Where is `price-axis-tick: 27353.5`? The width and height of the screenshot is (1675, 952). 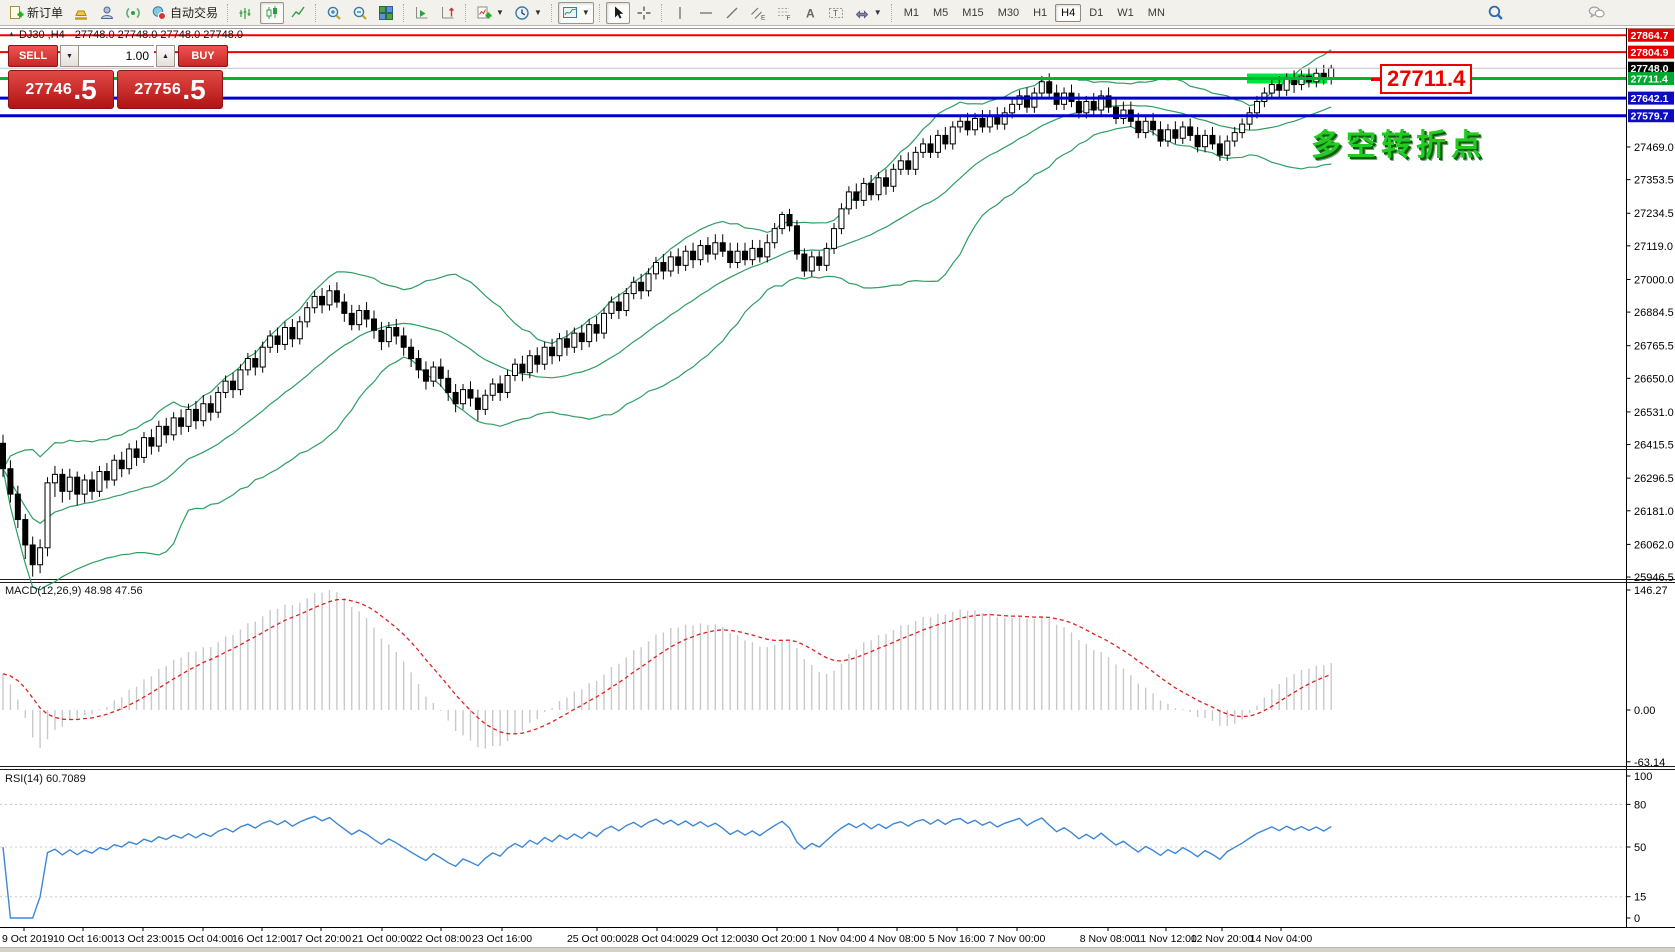 price-axis-tick: 27353.5 is located at coordinates (1654, 181).